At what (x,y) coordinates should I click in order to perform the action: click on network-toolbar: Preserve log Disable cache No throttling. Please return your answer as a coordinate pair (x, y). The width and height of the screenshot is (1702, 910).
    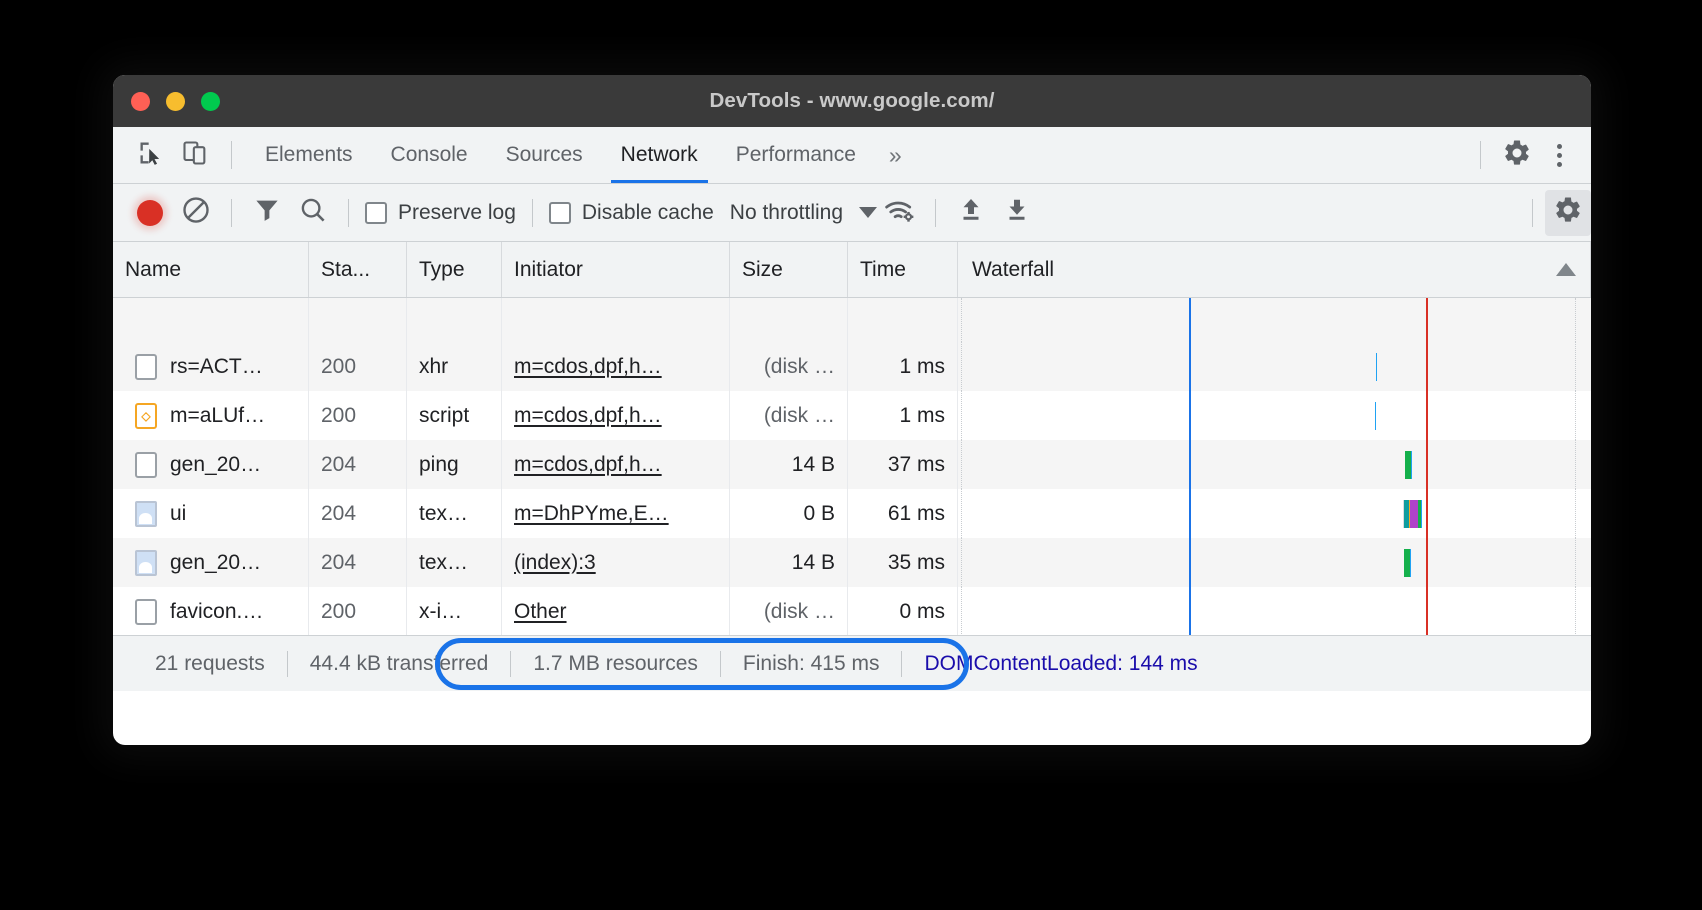
    Looking at the image, I should click on (852, 213).